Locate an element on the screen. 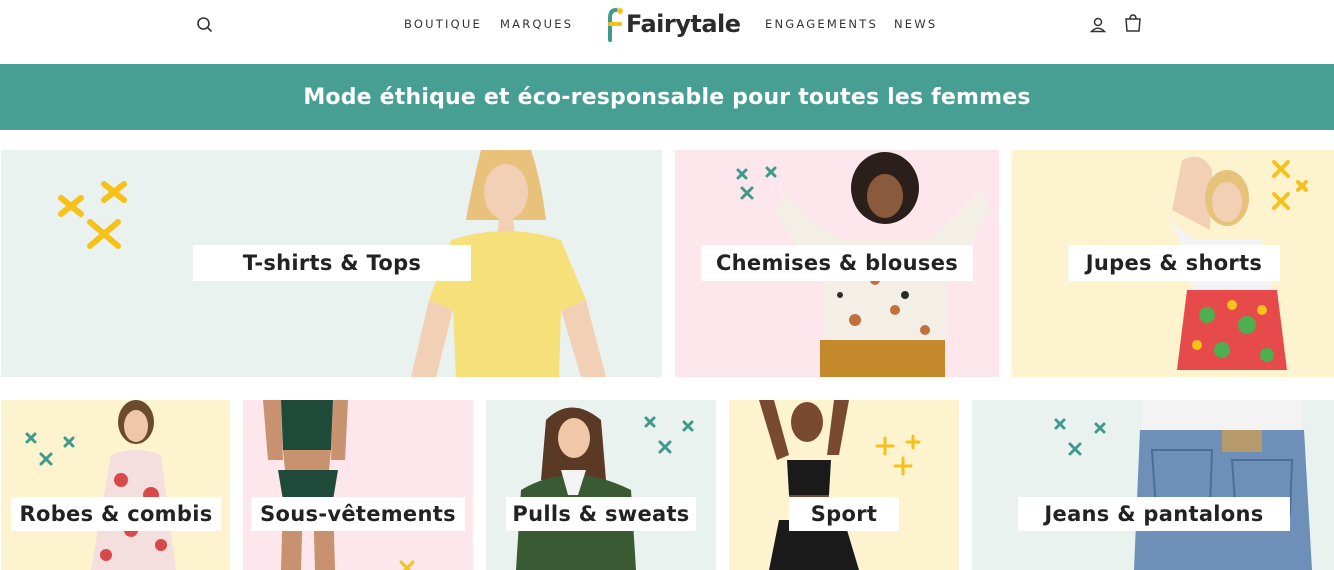  category-label: Sous-vêtements is located at coordinates (358, 514).